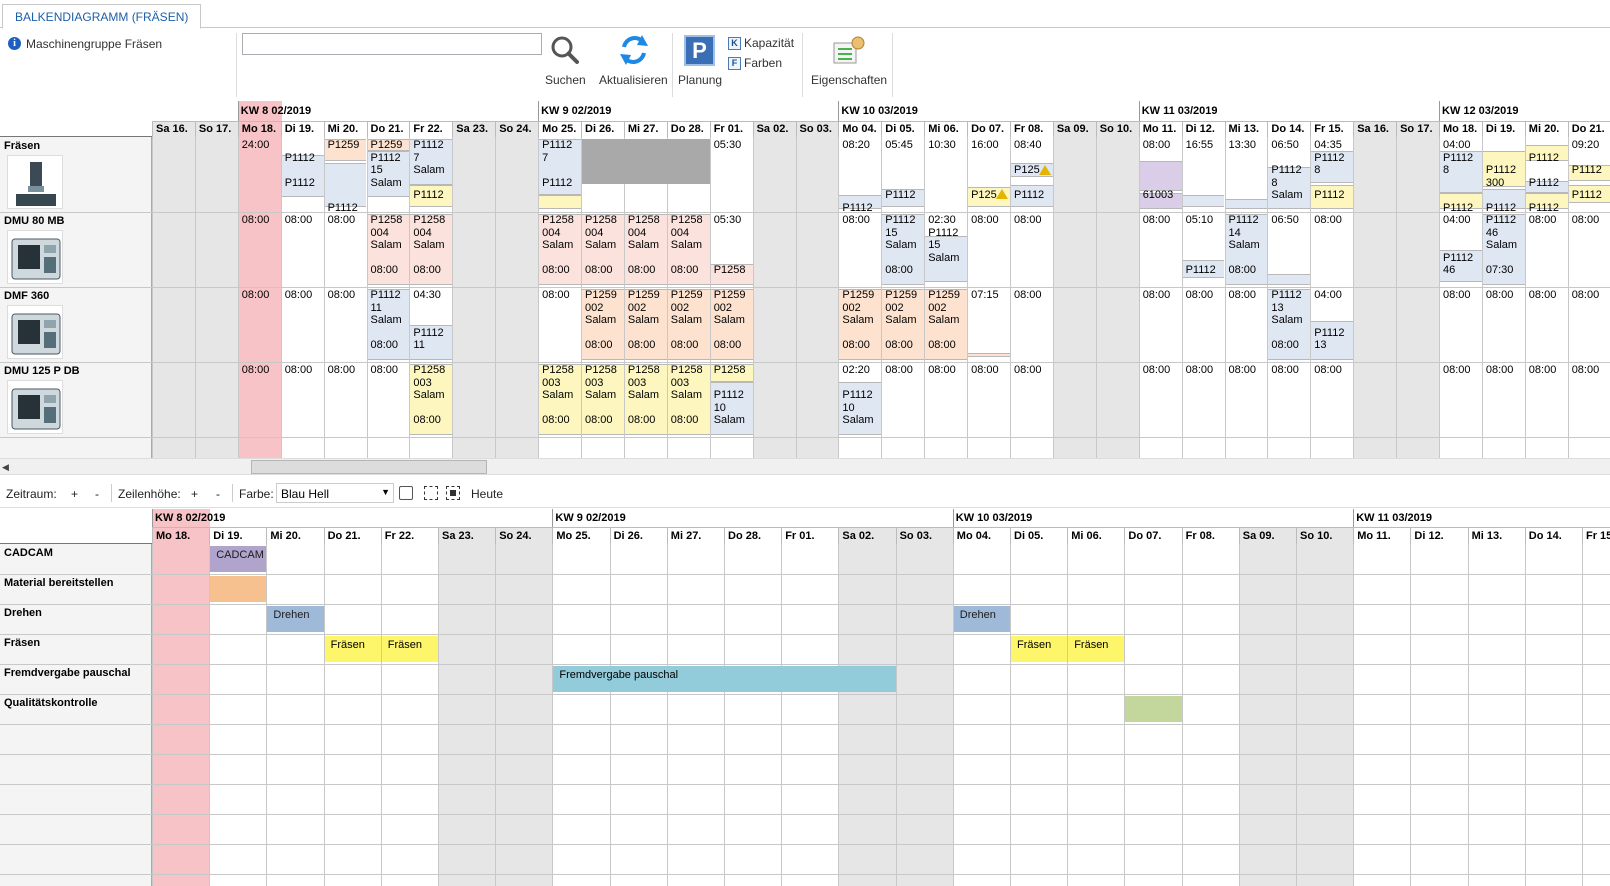 The width and height of the screenshot is (1610, 886). Describe the element at coordinates (1289, 324) in the screenshot. I see `schedule-cell: P1112 13 Salam 08:00` at that location.